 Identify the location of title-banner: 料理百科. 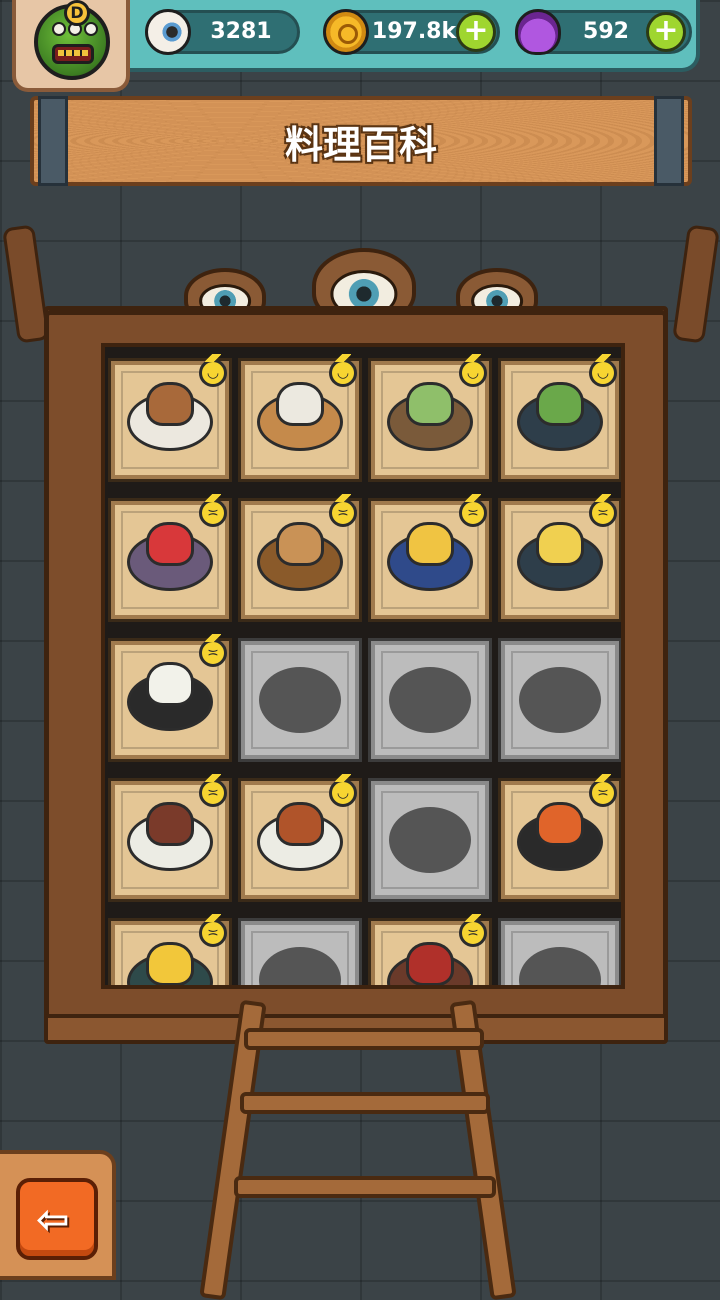
(361, 141).